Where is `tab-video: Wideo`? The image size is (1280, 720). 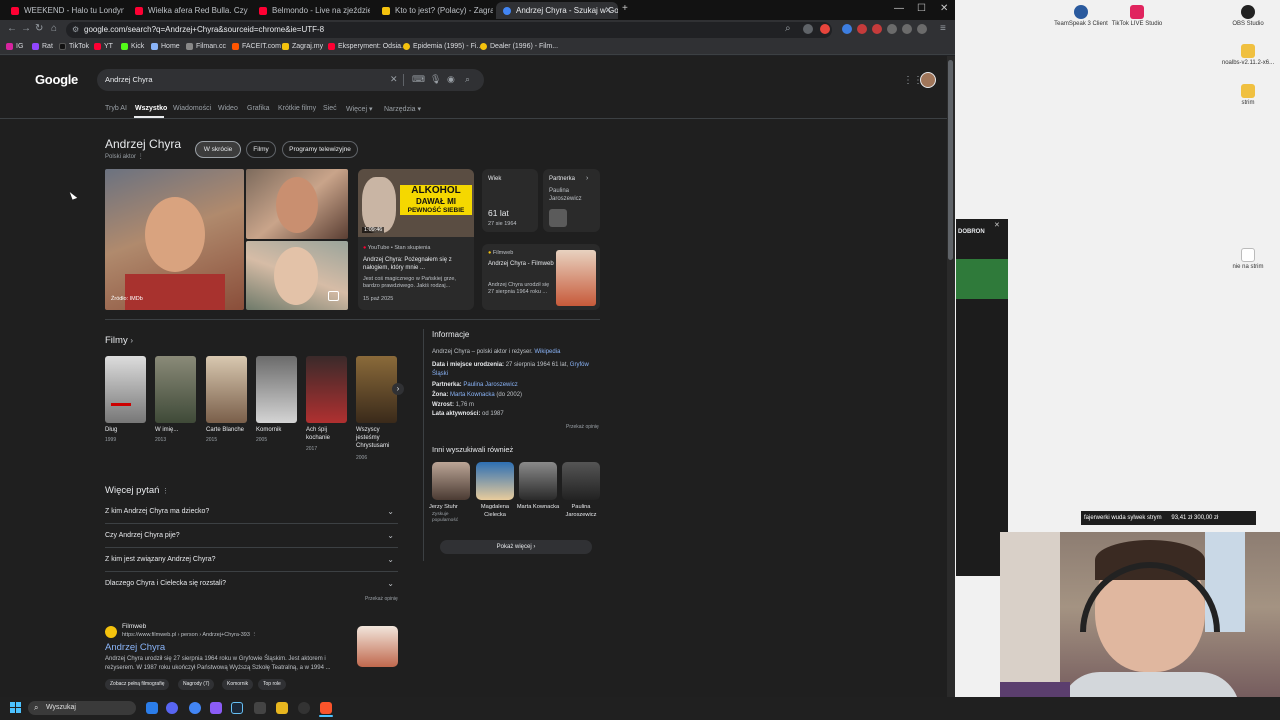
tab-video: Wideo is located at coordinates (228, 108).